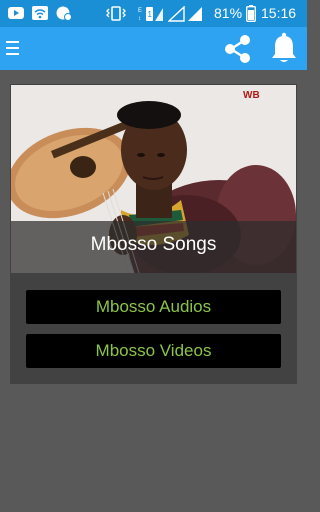 This screenshot has width=320, height=512. I want to click on youtube-icon, so click(16, 13).